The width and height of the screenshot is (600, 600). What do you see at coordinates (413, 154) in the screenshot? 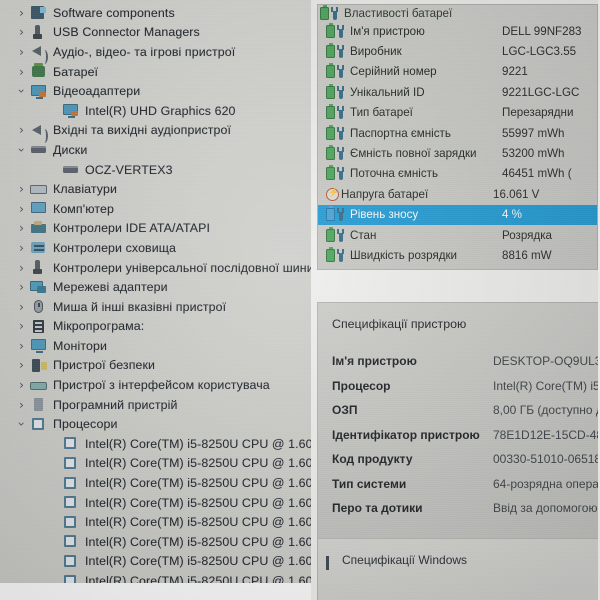
I see `battery-row-label: Ємність повної зарядки` at bounding box center [413, 154].